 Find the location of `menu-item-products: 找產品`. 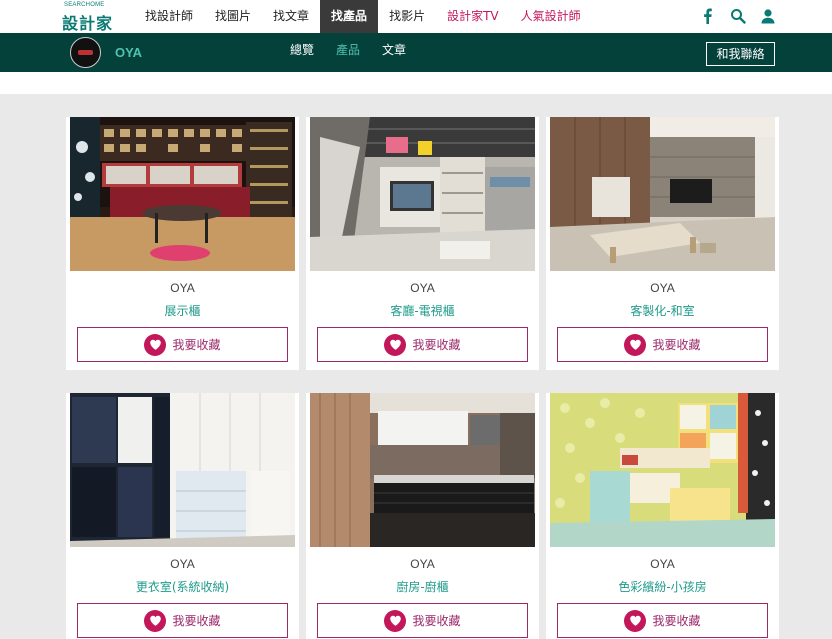

menu-item-products: 找產品 is located at coordinates (349, 16).